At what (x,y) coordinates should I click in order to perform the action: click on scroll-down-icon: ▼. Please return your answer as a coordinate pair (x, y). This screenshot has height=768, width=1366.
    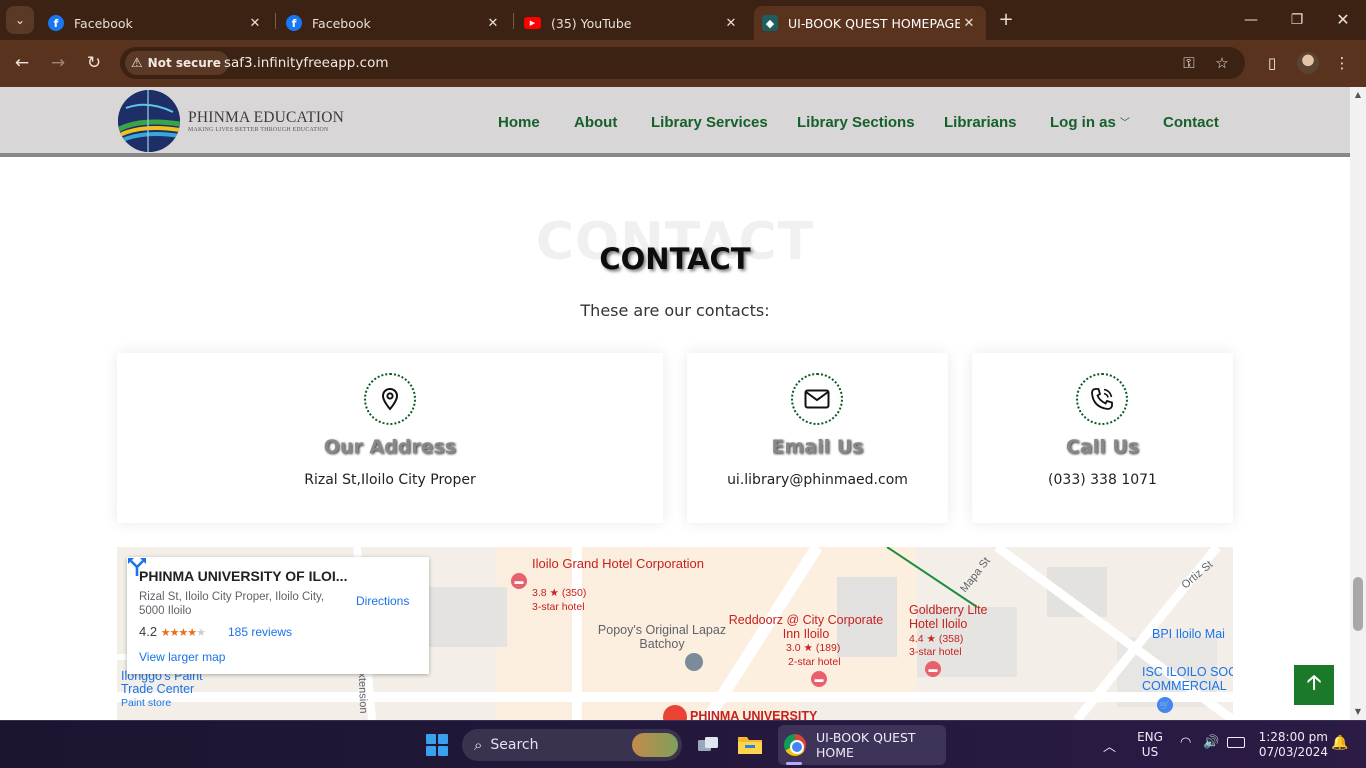
    Looking at the image, I should click on (1358, 712).